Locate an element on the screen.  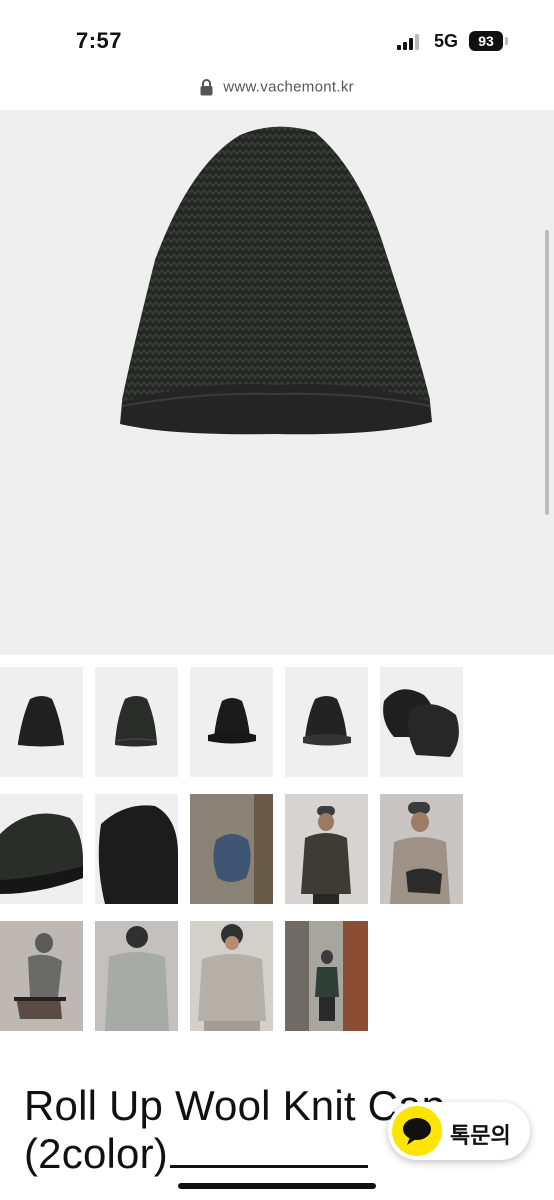
kakao-chat-button: 톡문의 is located at coordinates (459, 1131).